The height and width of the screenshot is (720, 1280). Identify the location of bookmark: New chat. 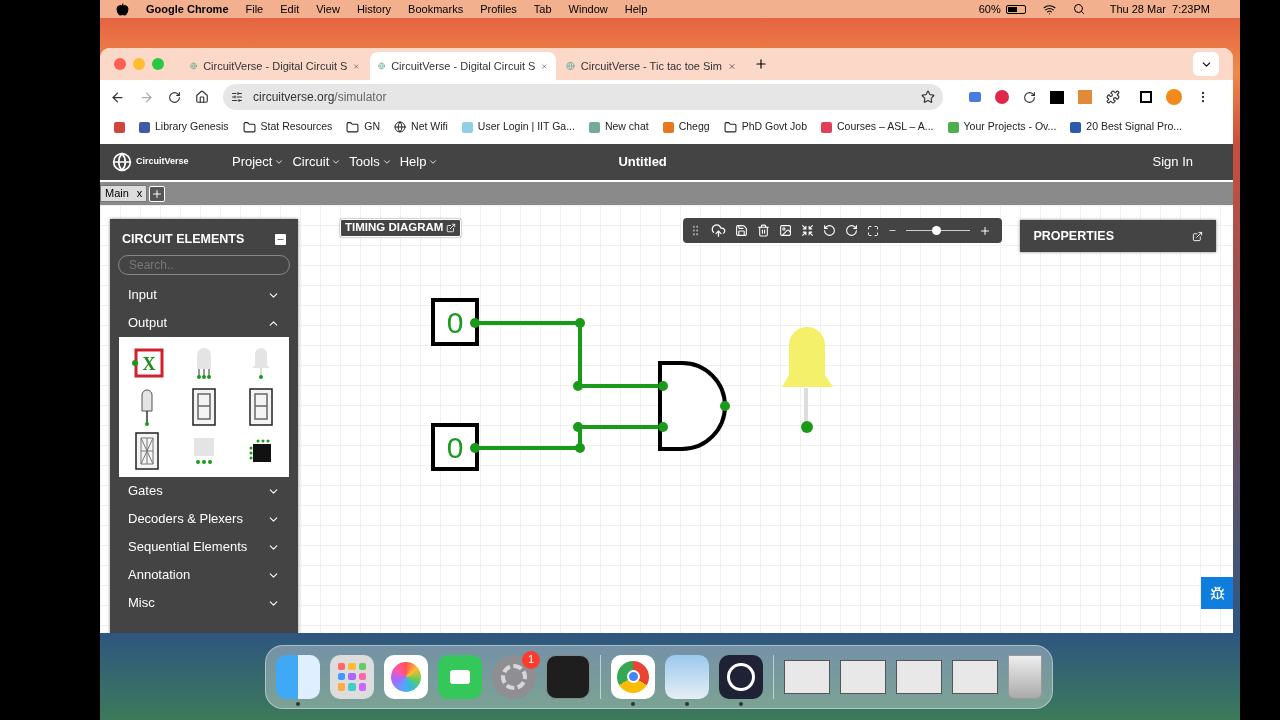
(618, 127).